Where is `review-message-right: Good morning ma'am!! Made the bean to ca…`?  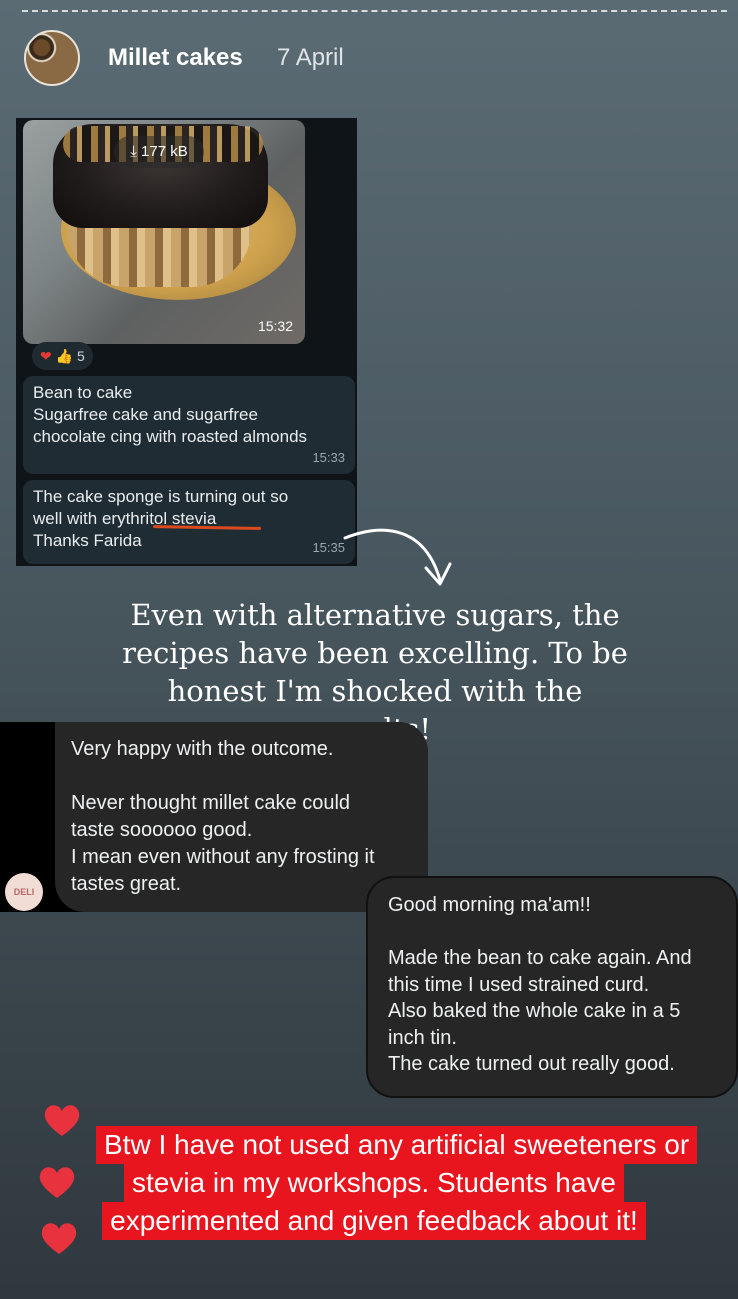 review-message-right: Good morning ma'am!! Made the bean to ca… is located at coordinates (552, 987).